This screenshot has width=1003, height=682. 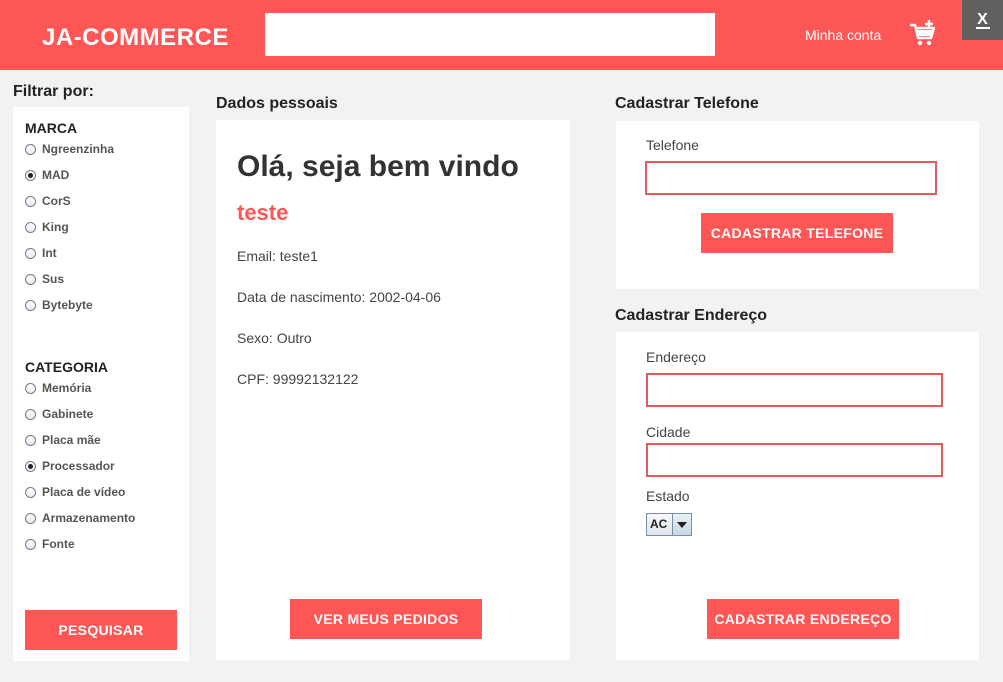 What do you see at coordinates (794, 390) in the screenshot?
I see `address-field` at bounding box center [794, 390].